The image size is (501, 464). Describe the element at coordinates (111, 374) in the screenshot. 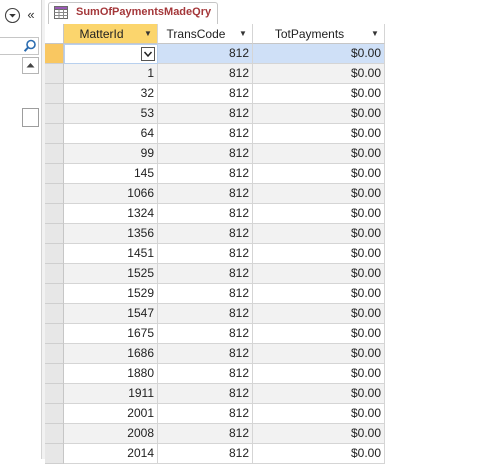

I see `cell-matterid: 1880` at that location.